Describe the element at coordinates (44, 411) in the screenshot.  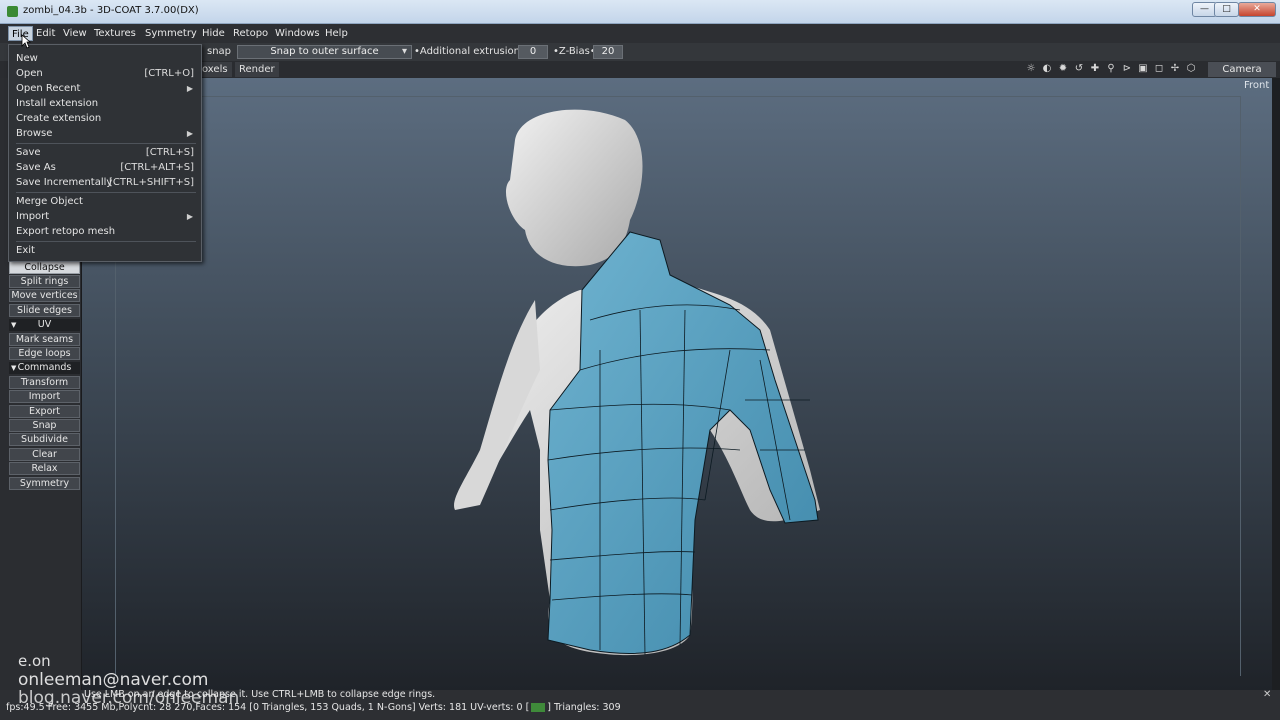
I see `command-export: Export` at that location.